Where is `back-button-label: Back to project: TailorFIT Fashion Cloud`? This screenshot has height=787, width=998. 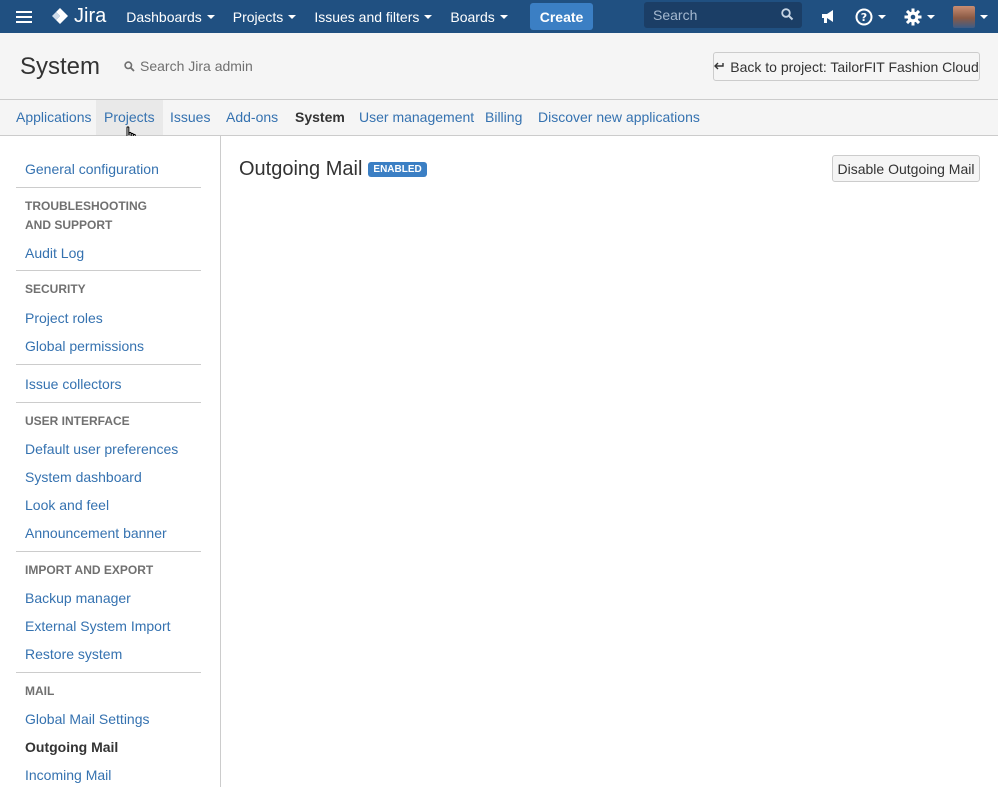 back-button-label: Back to project: TailorFIT Fashion Cloud is located at coordinates (854, 66).